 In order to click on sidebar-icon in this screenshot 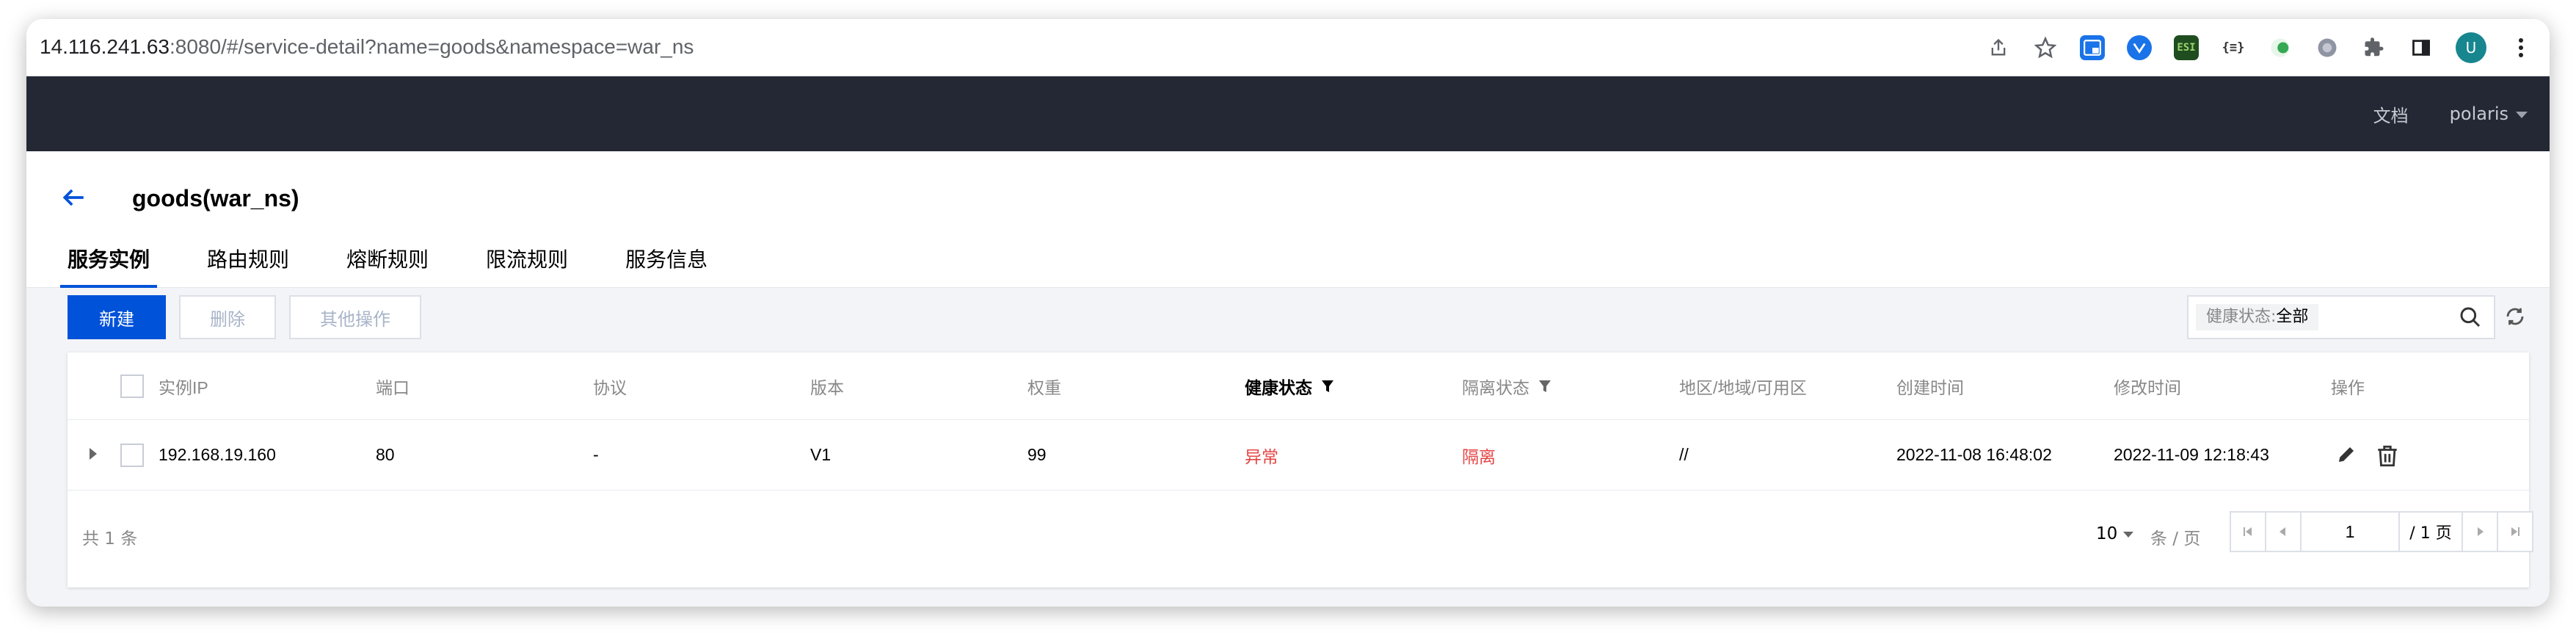, I will do `click(2421, 47)`.